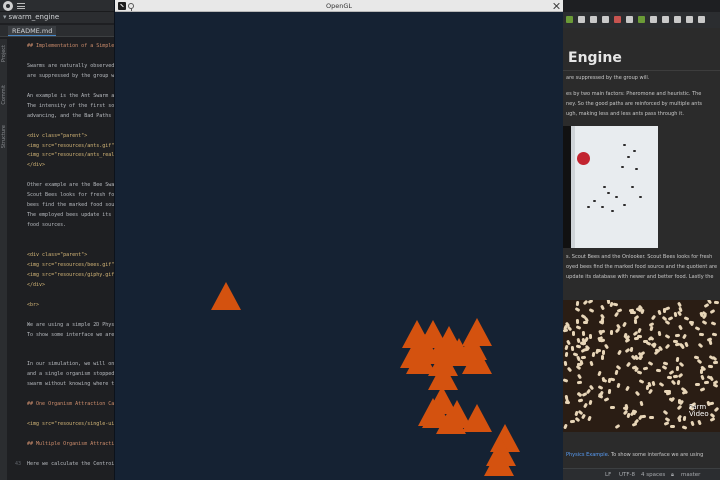 This screenshot has height=480, width=720. Describe the element at coordinates (608, 474) in the screenshot. I see `line-separator: LF` at that location.